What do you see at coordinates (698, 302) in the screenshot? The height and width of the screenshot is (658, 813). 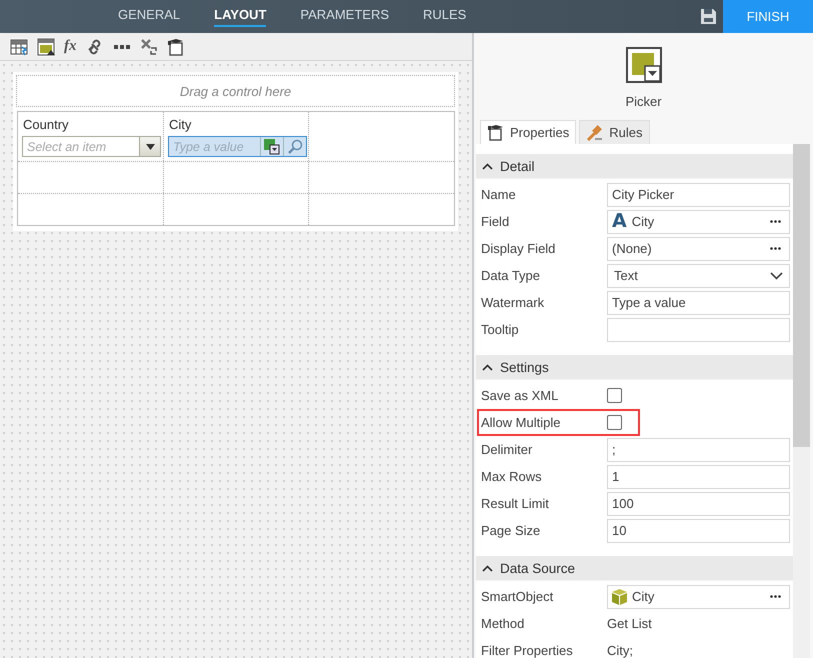 I see `input-field: Type a value` at bounding box center [698, 302].